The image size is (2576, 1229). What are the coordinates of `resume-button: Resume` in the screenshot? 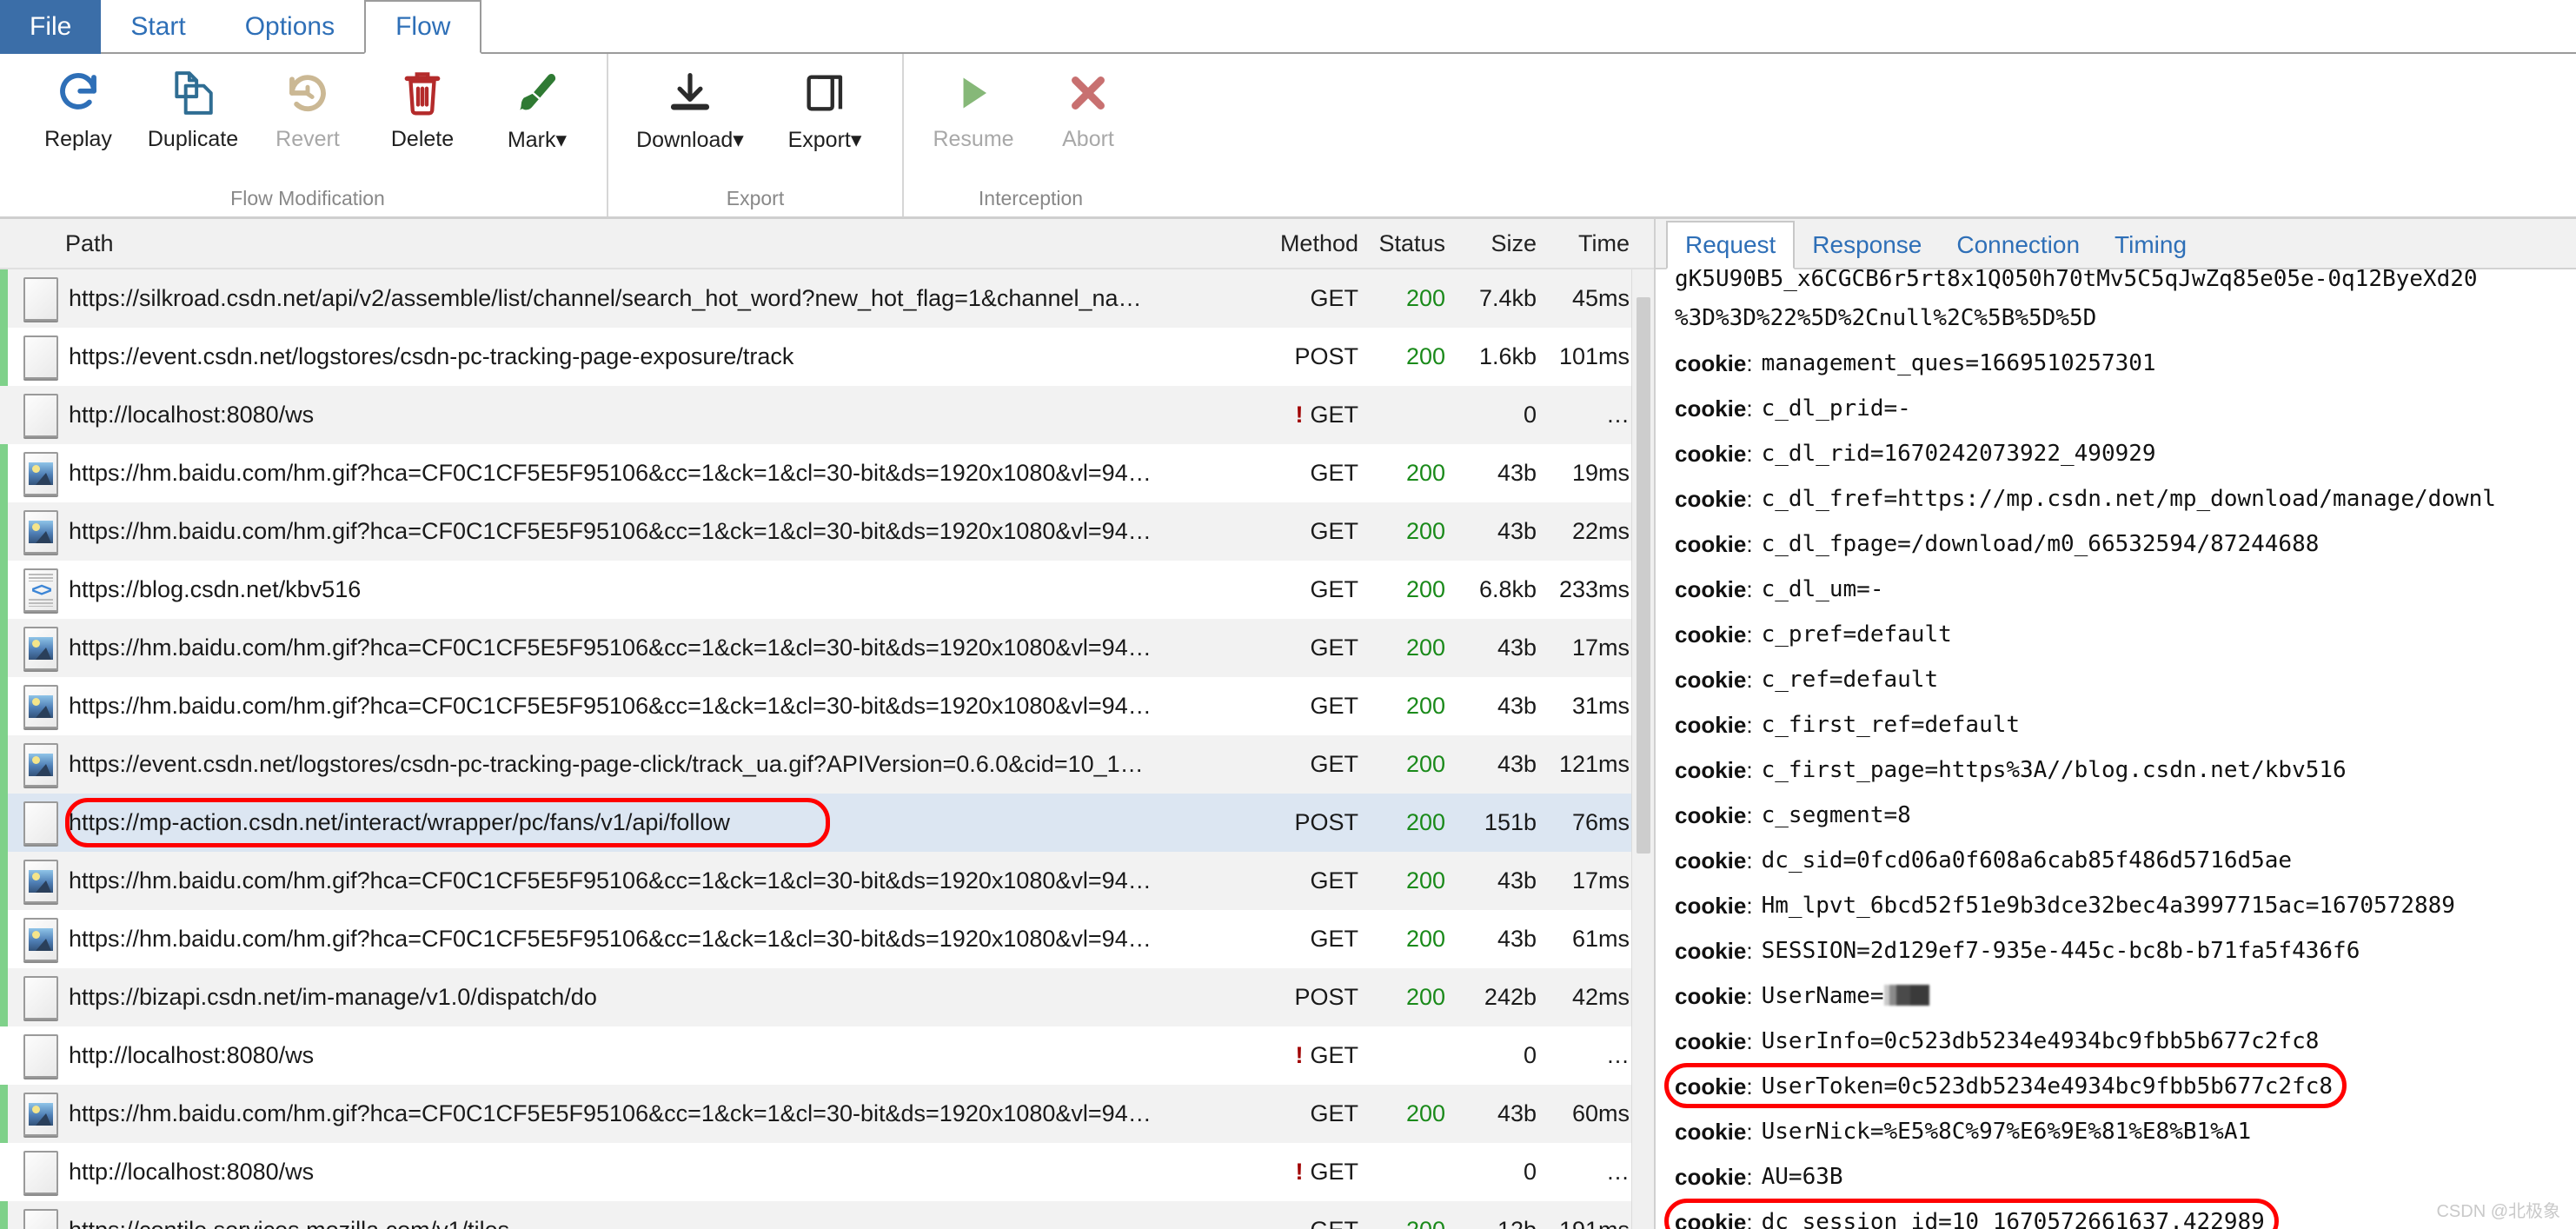 It's located at (974, 103).